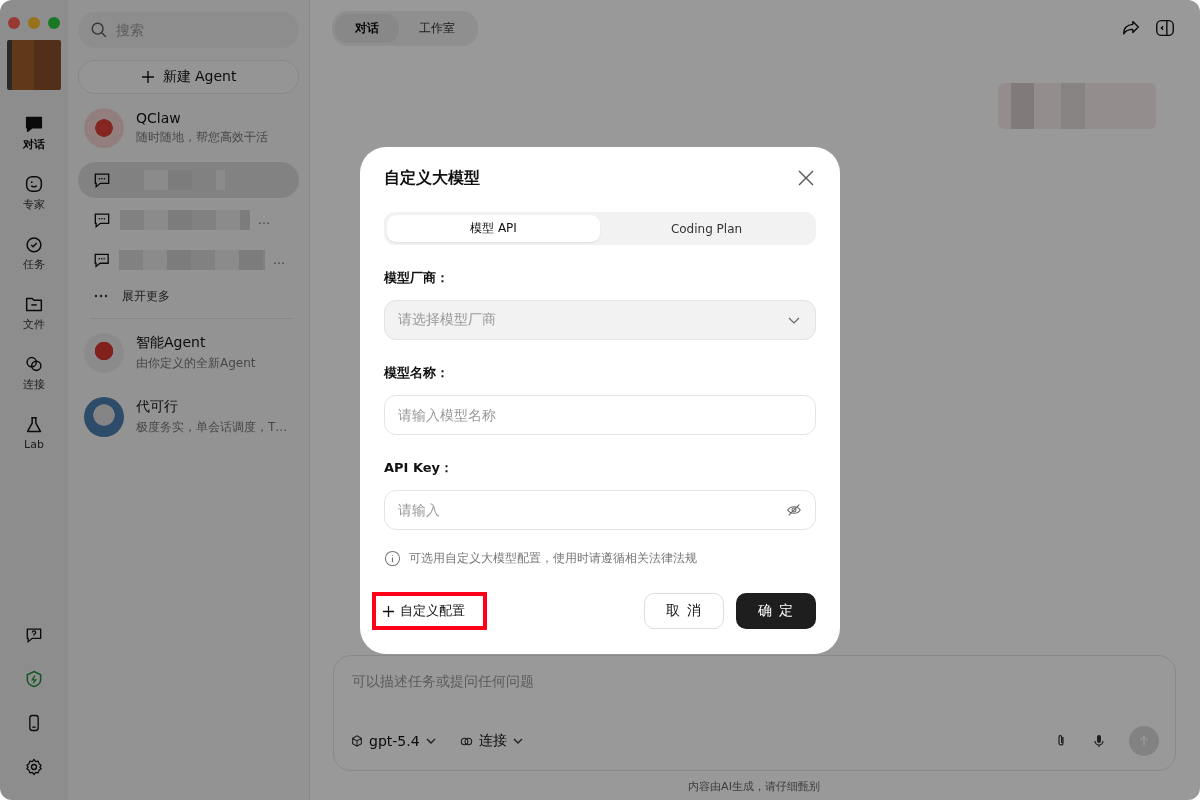 The height and width of the screenshot is (800, 1200). I want to click on nav-item: 任务, so click(34, 252).